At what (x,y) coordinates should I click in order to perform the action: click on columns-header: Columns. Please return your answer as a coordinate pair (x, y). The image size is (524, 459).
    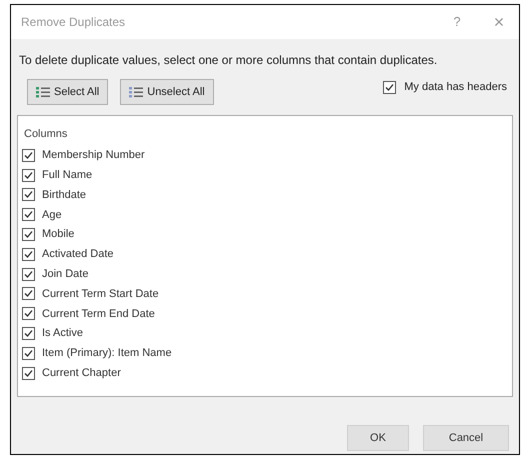
    Looking at the image, I should click on (46, 134).